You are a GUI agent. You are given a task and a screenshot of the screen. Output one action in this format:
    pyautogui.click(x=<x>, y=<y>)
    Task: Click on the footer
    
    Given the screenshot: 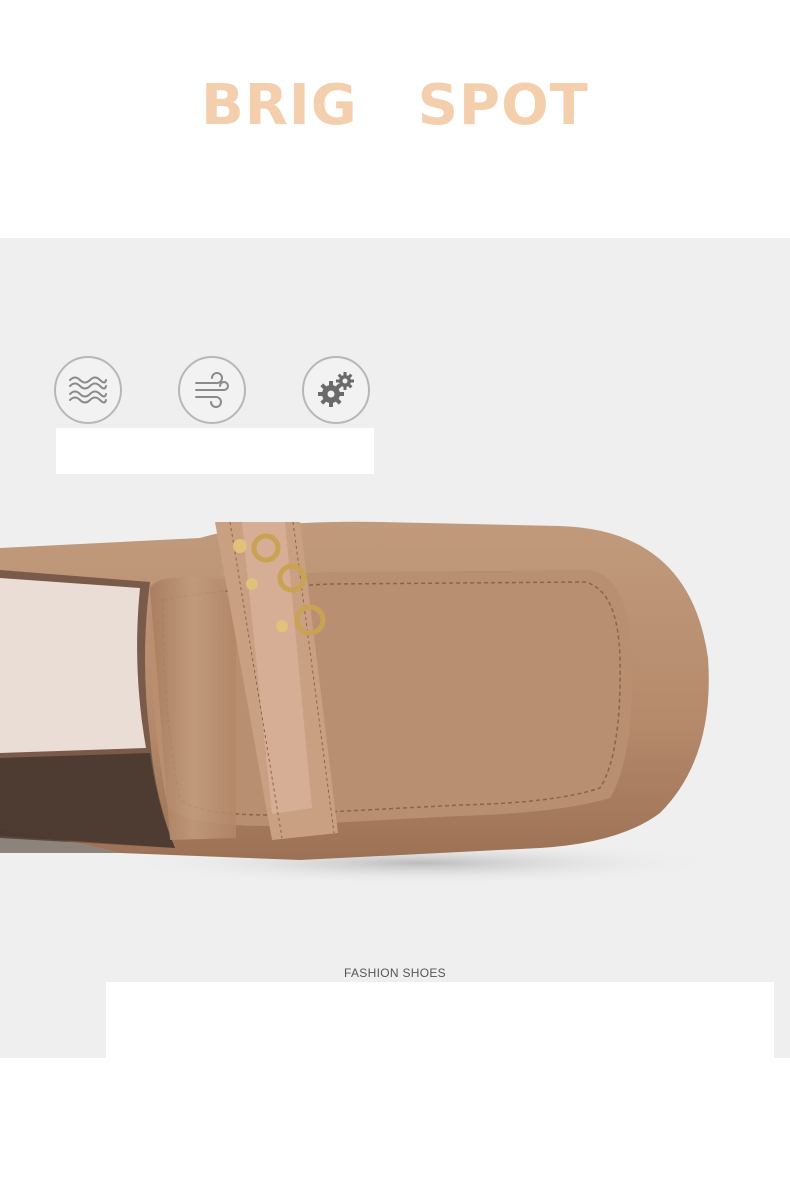 What is the action you would take?
    pyautogui.click(x=395, y=1129)
    